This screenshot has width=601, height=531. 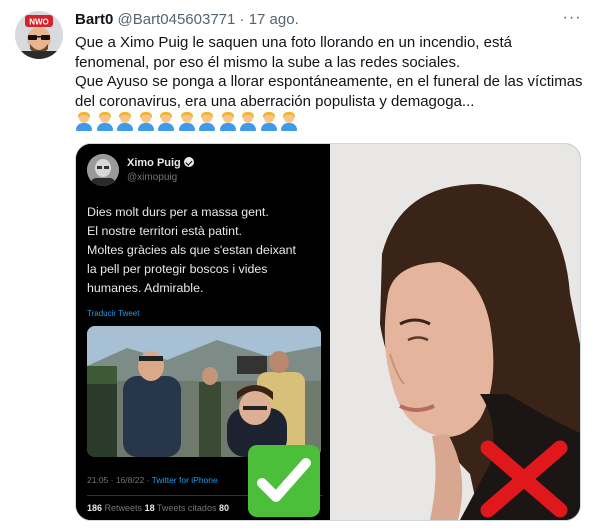 I want to click on emoji-row, so click(x=186, y=122).